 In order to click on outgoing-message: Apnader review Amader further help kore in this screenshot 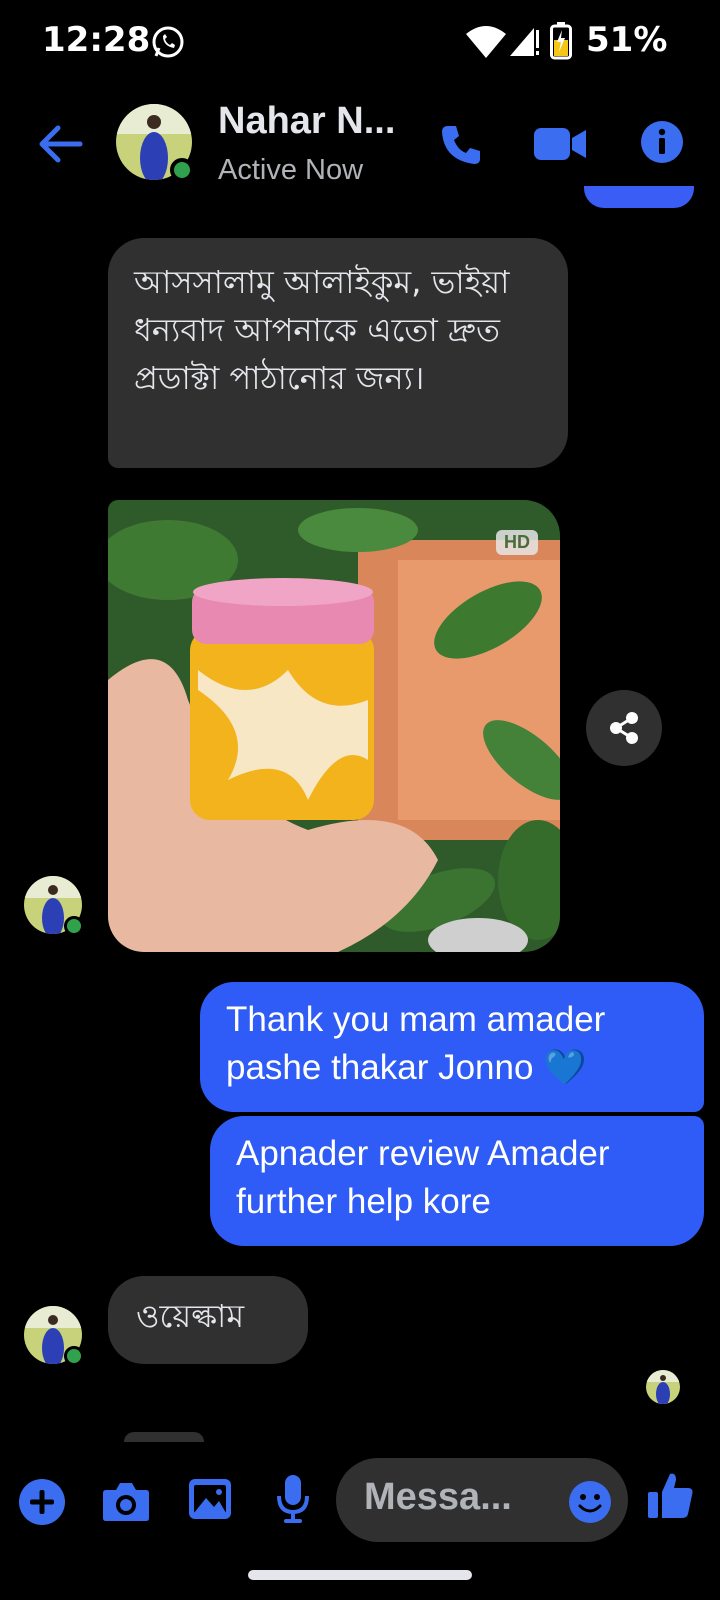, I will do `click(457, 1181)`.